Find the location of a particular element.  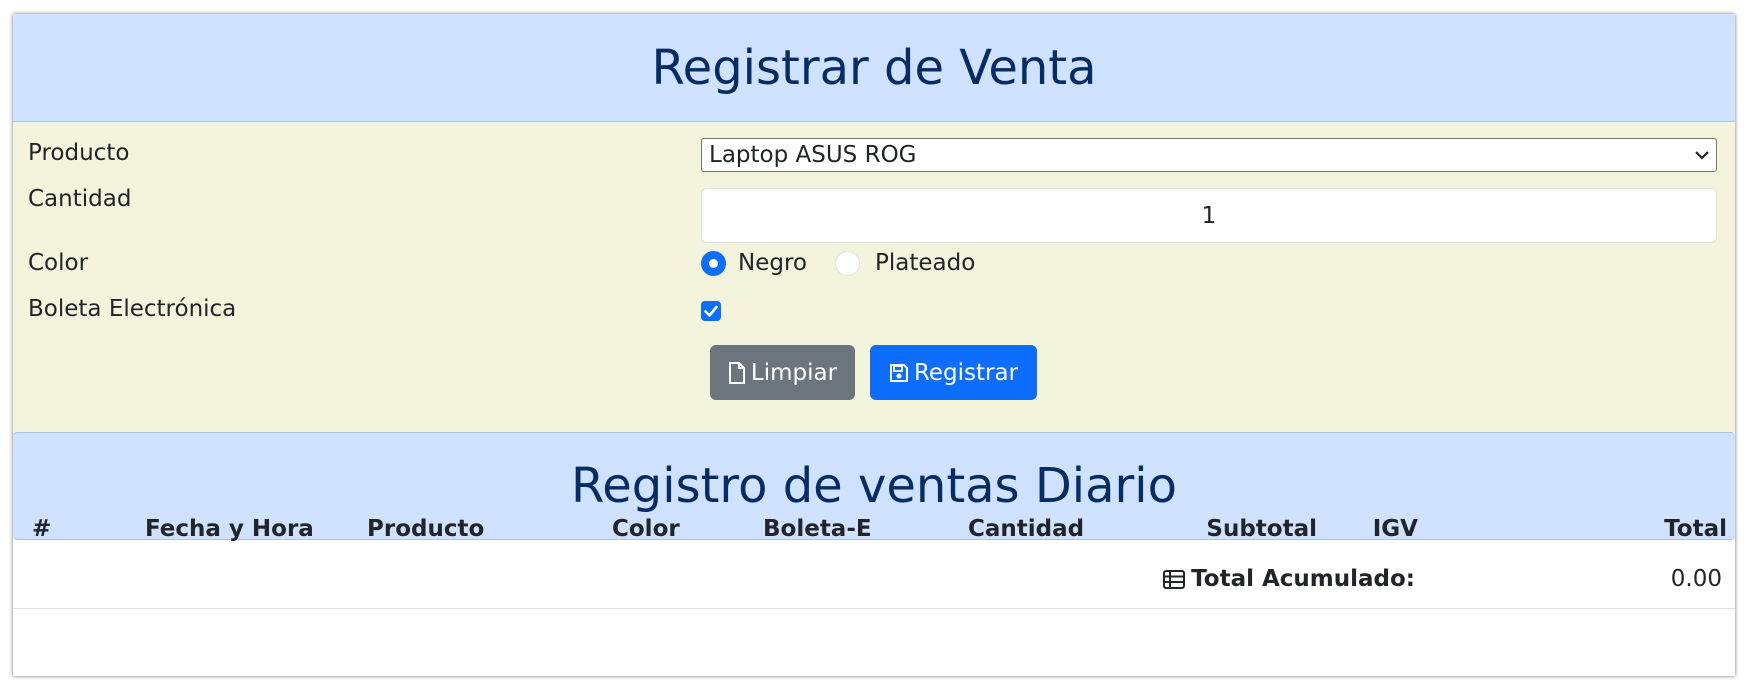

table-title: Registro de ventas Diario is located at coordinates (874, 486).